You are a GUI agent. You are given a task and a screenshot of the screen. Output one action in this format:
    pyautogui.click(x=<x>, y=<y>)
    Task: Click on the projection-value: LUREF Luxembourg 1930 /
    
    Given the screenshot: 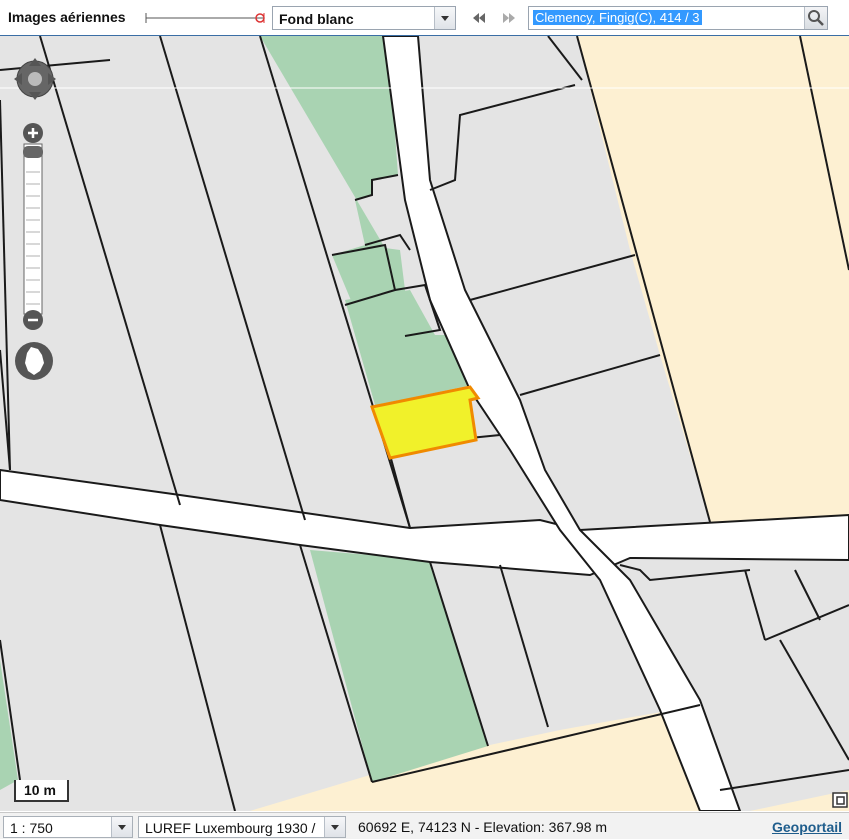 What is the action you would take?
    pyautogui.click(x=230, y=828)
    